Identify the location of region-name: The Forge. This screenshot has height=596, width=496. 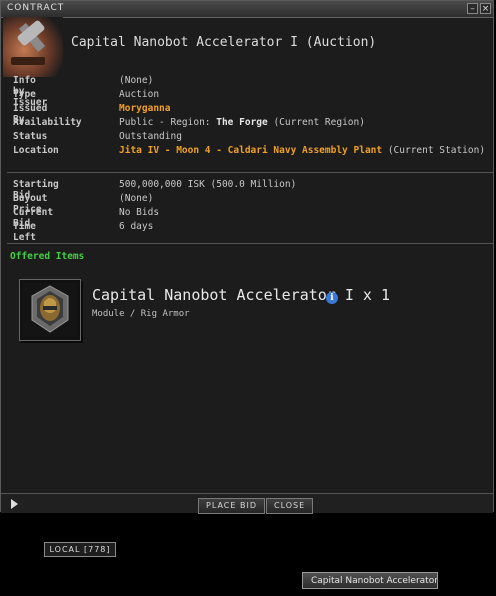
(242, 122).